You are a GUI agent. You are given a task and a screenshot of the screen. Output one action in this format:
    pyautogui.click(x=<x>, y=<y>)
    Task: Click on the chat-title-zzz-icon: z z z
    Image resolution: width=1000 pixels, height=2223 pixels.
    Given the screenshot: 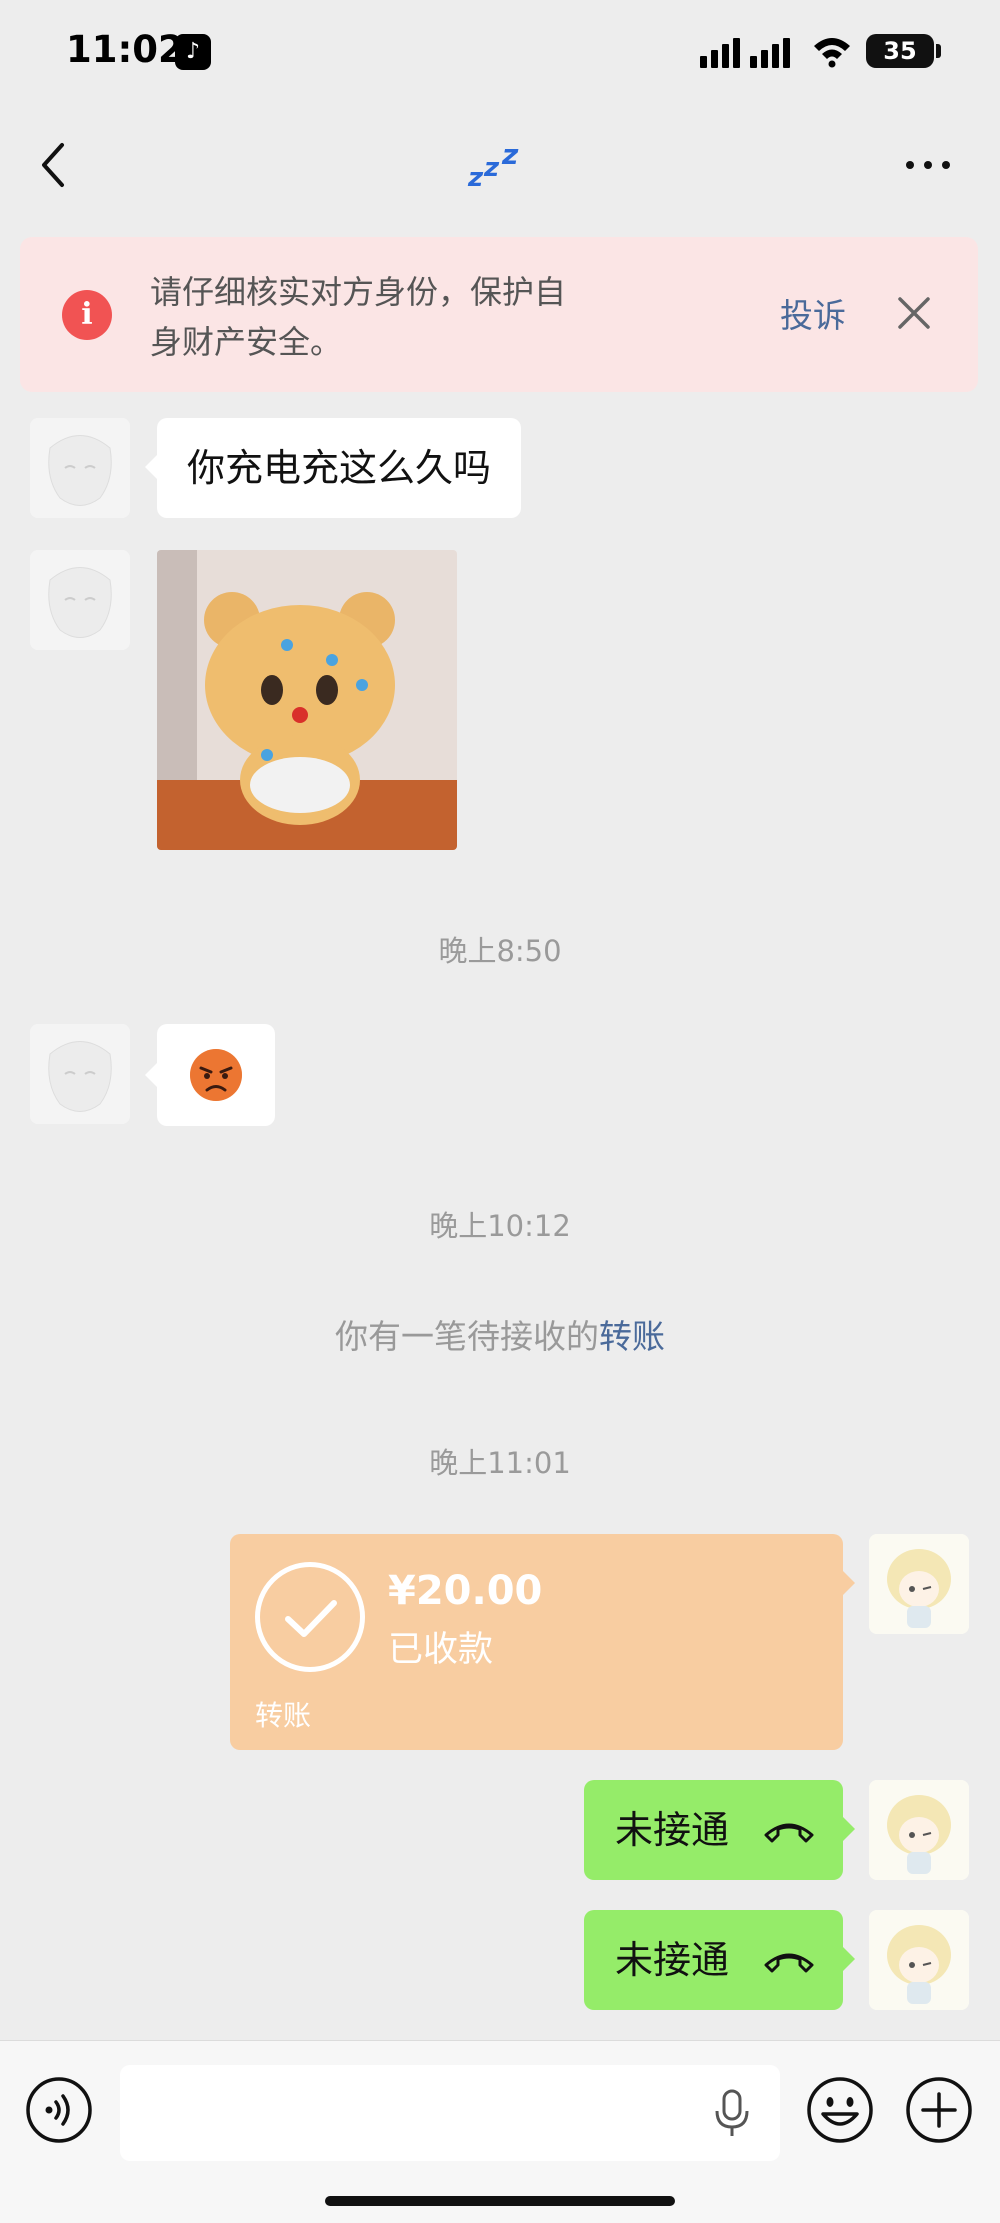 What is the action you would take?
    pyautogui.click(x=493, y=165)
    